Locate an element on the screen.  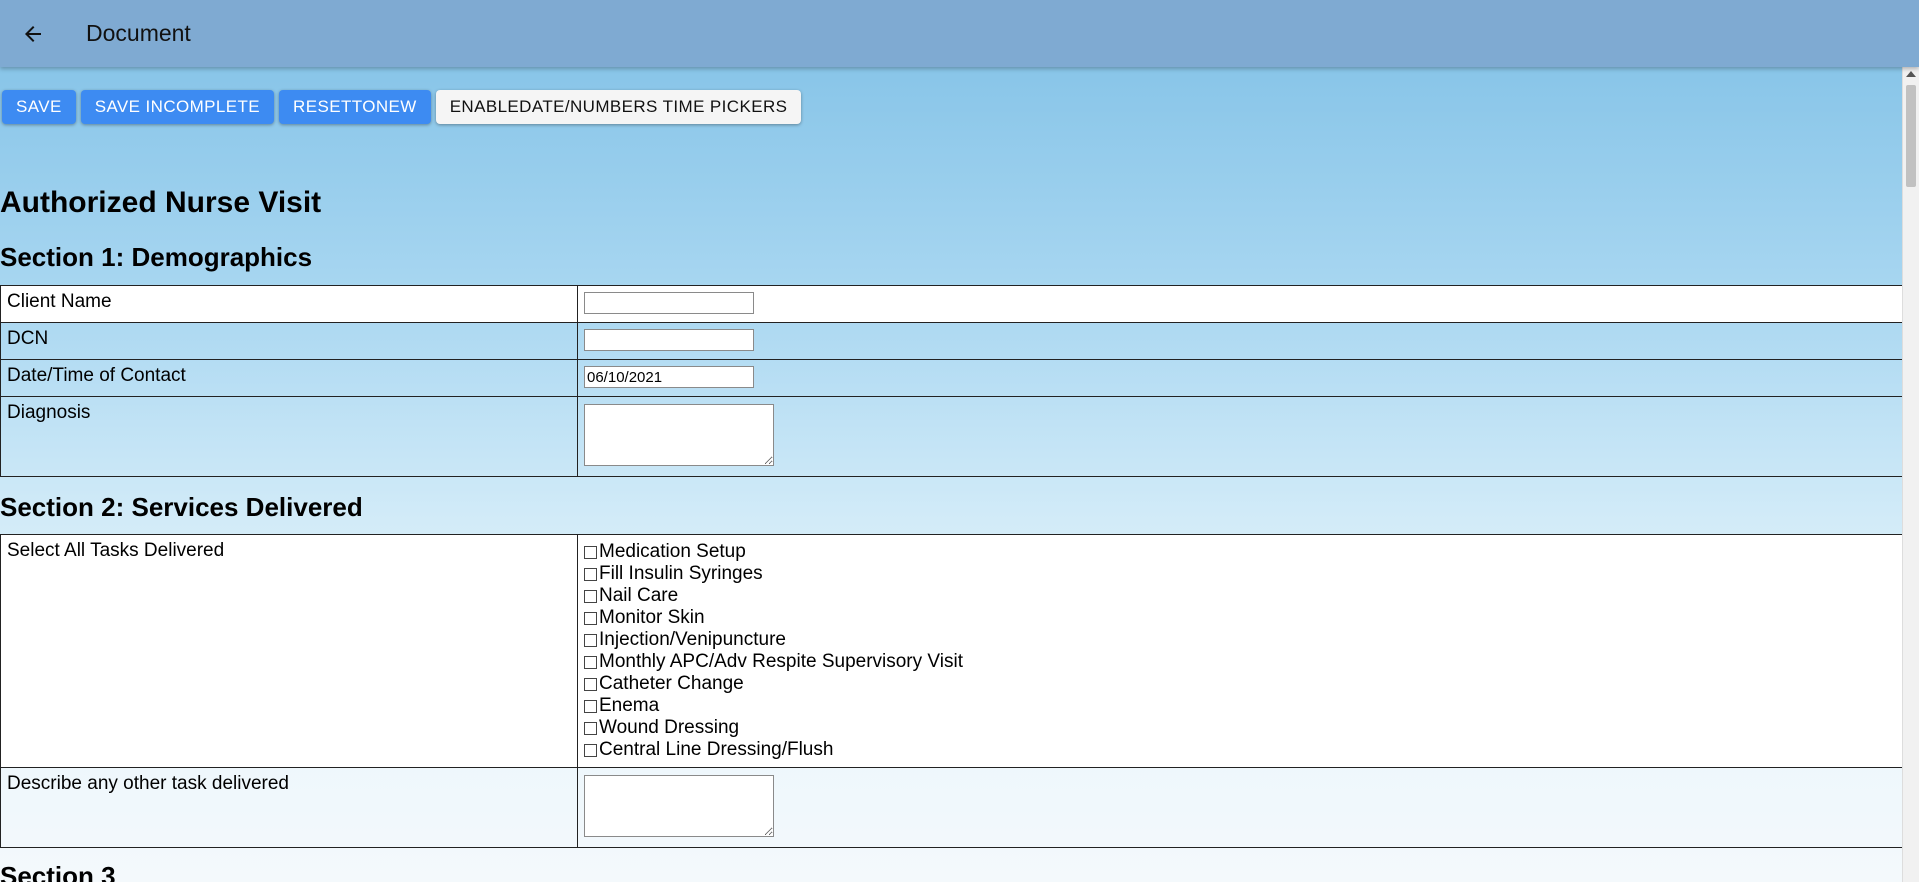
other-task-textarea is located at coordinates (679, 806).